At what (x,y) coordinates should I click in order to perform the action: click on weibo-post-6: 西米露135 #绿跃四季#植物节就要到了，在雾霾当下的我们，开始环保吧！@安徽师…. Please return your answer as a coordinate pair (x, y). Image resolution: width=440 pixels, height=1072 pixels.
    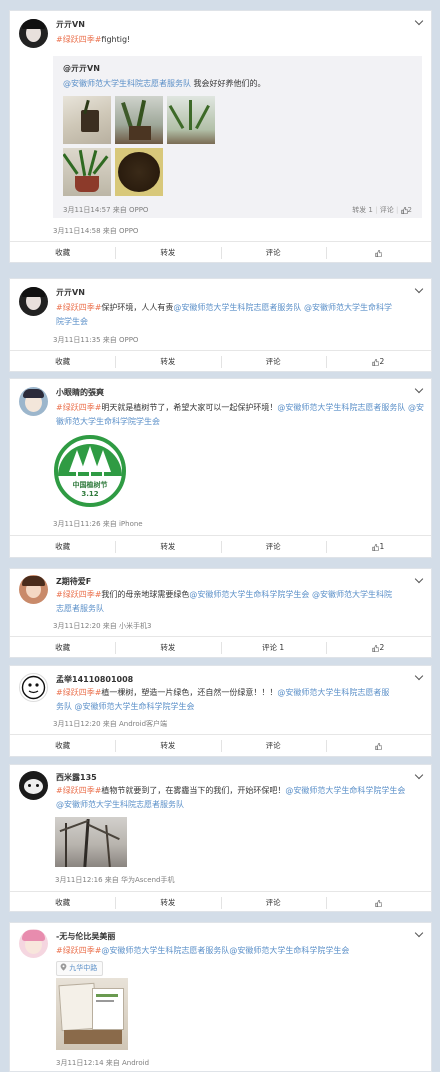
    Looking at the image, I should click on (220, 838).